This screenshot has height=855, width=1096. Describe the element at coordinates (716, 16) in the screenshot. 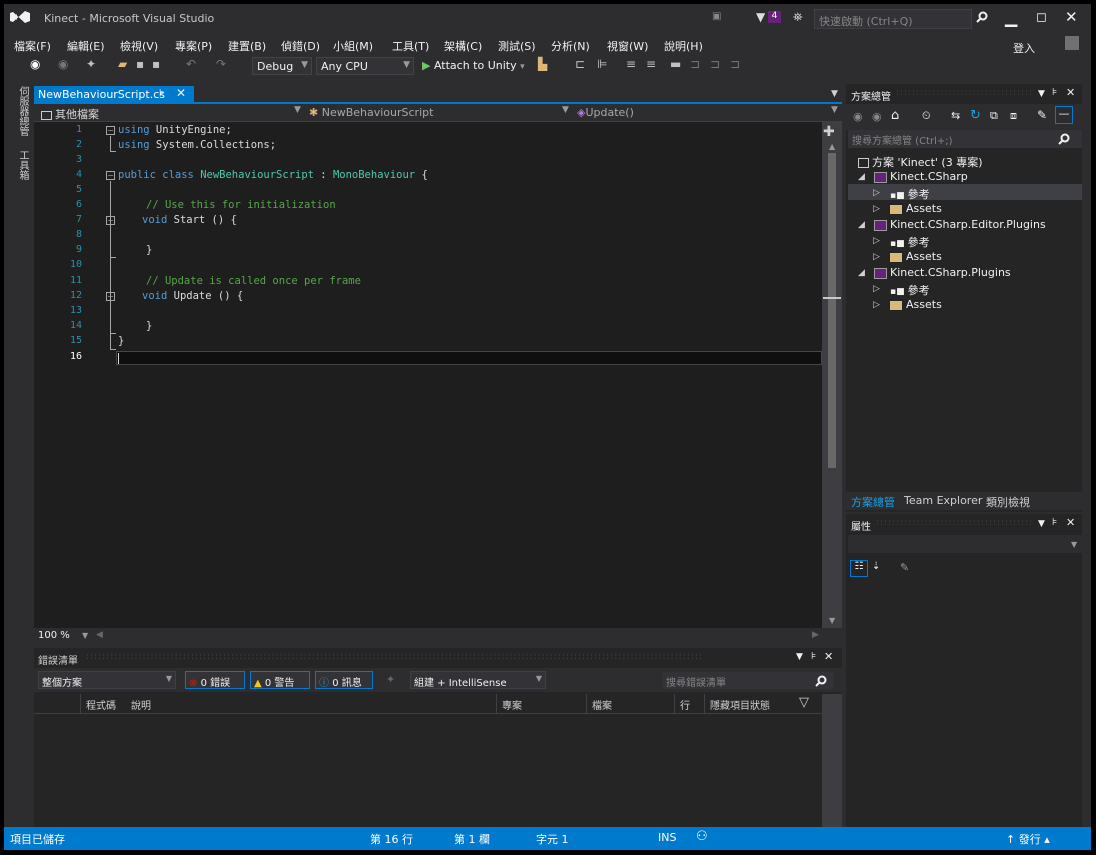

I see `feedback-icon: ▣` at that location.